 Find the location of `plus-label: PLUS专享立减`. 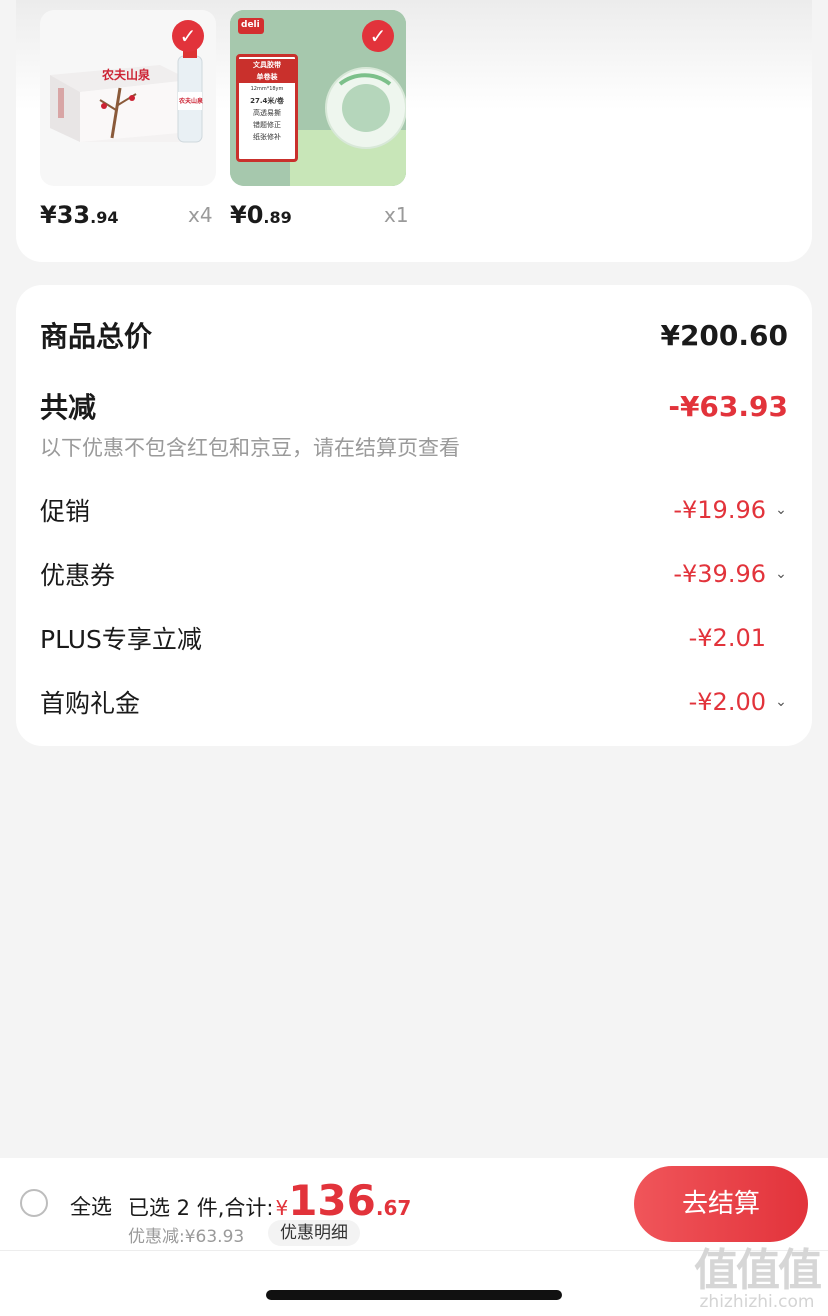

plus-label: PLUS专享立减 is located at coordinates (121, 639).